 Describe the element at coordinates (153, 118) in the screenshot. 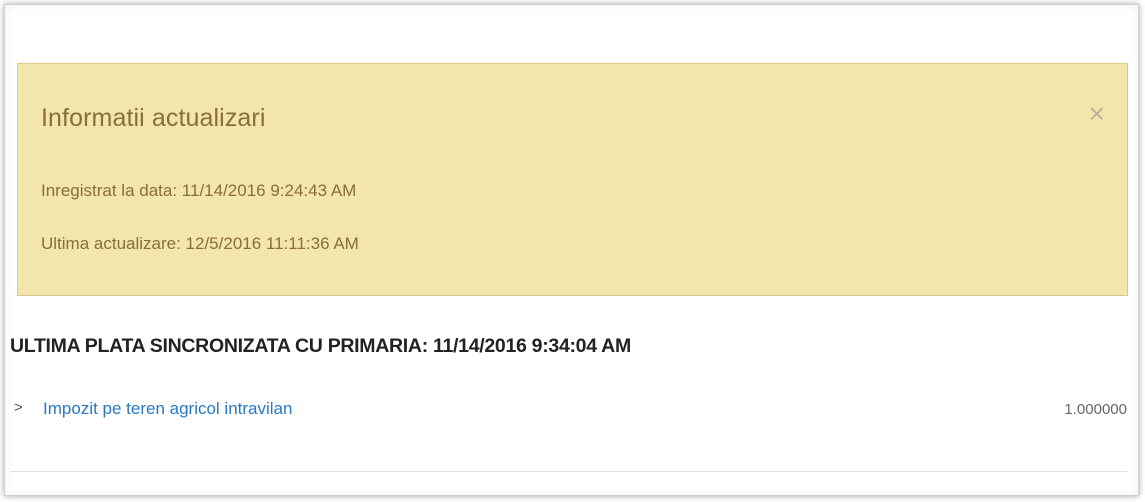

I see `alert-title: Informatii actualizari` at that location.